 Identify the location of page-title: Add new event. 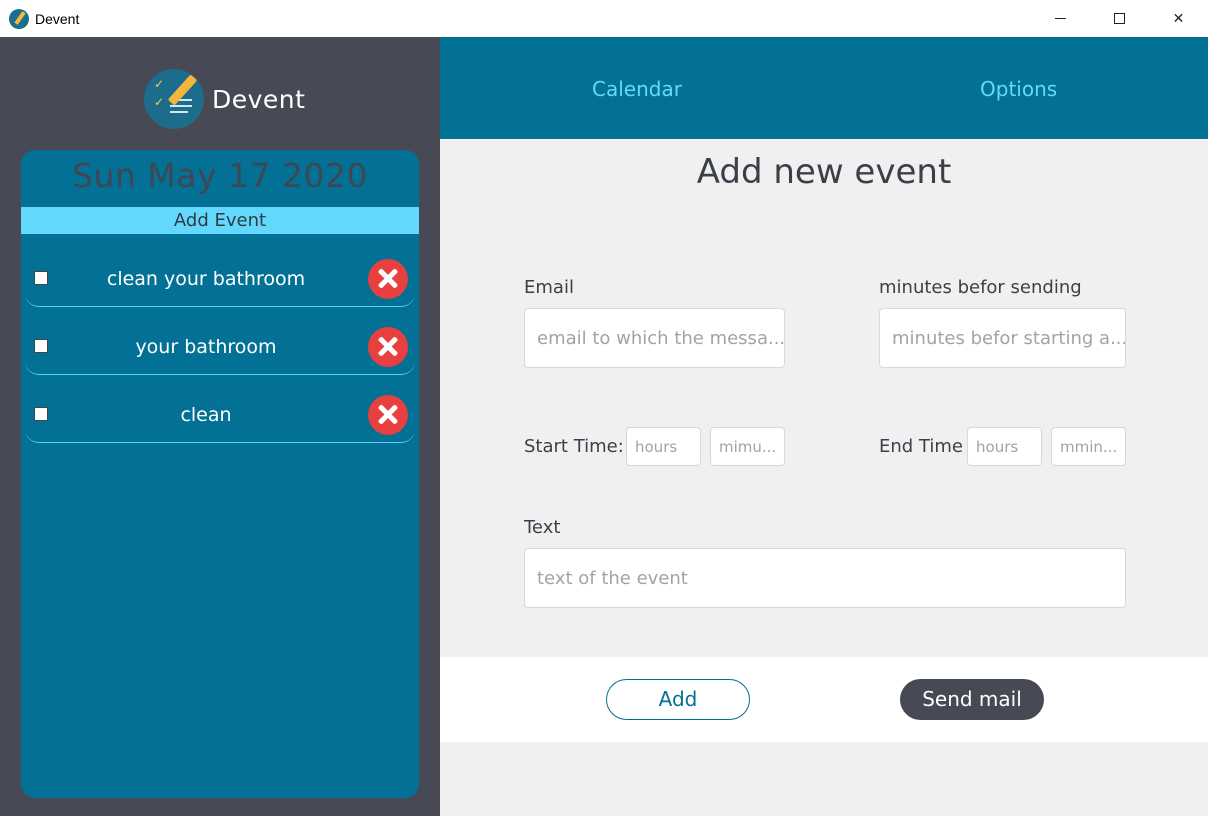
(824, 172).